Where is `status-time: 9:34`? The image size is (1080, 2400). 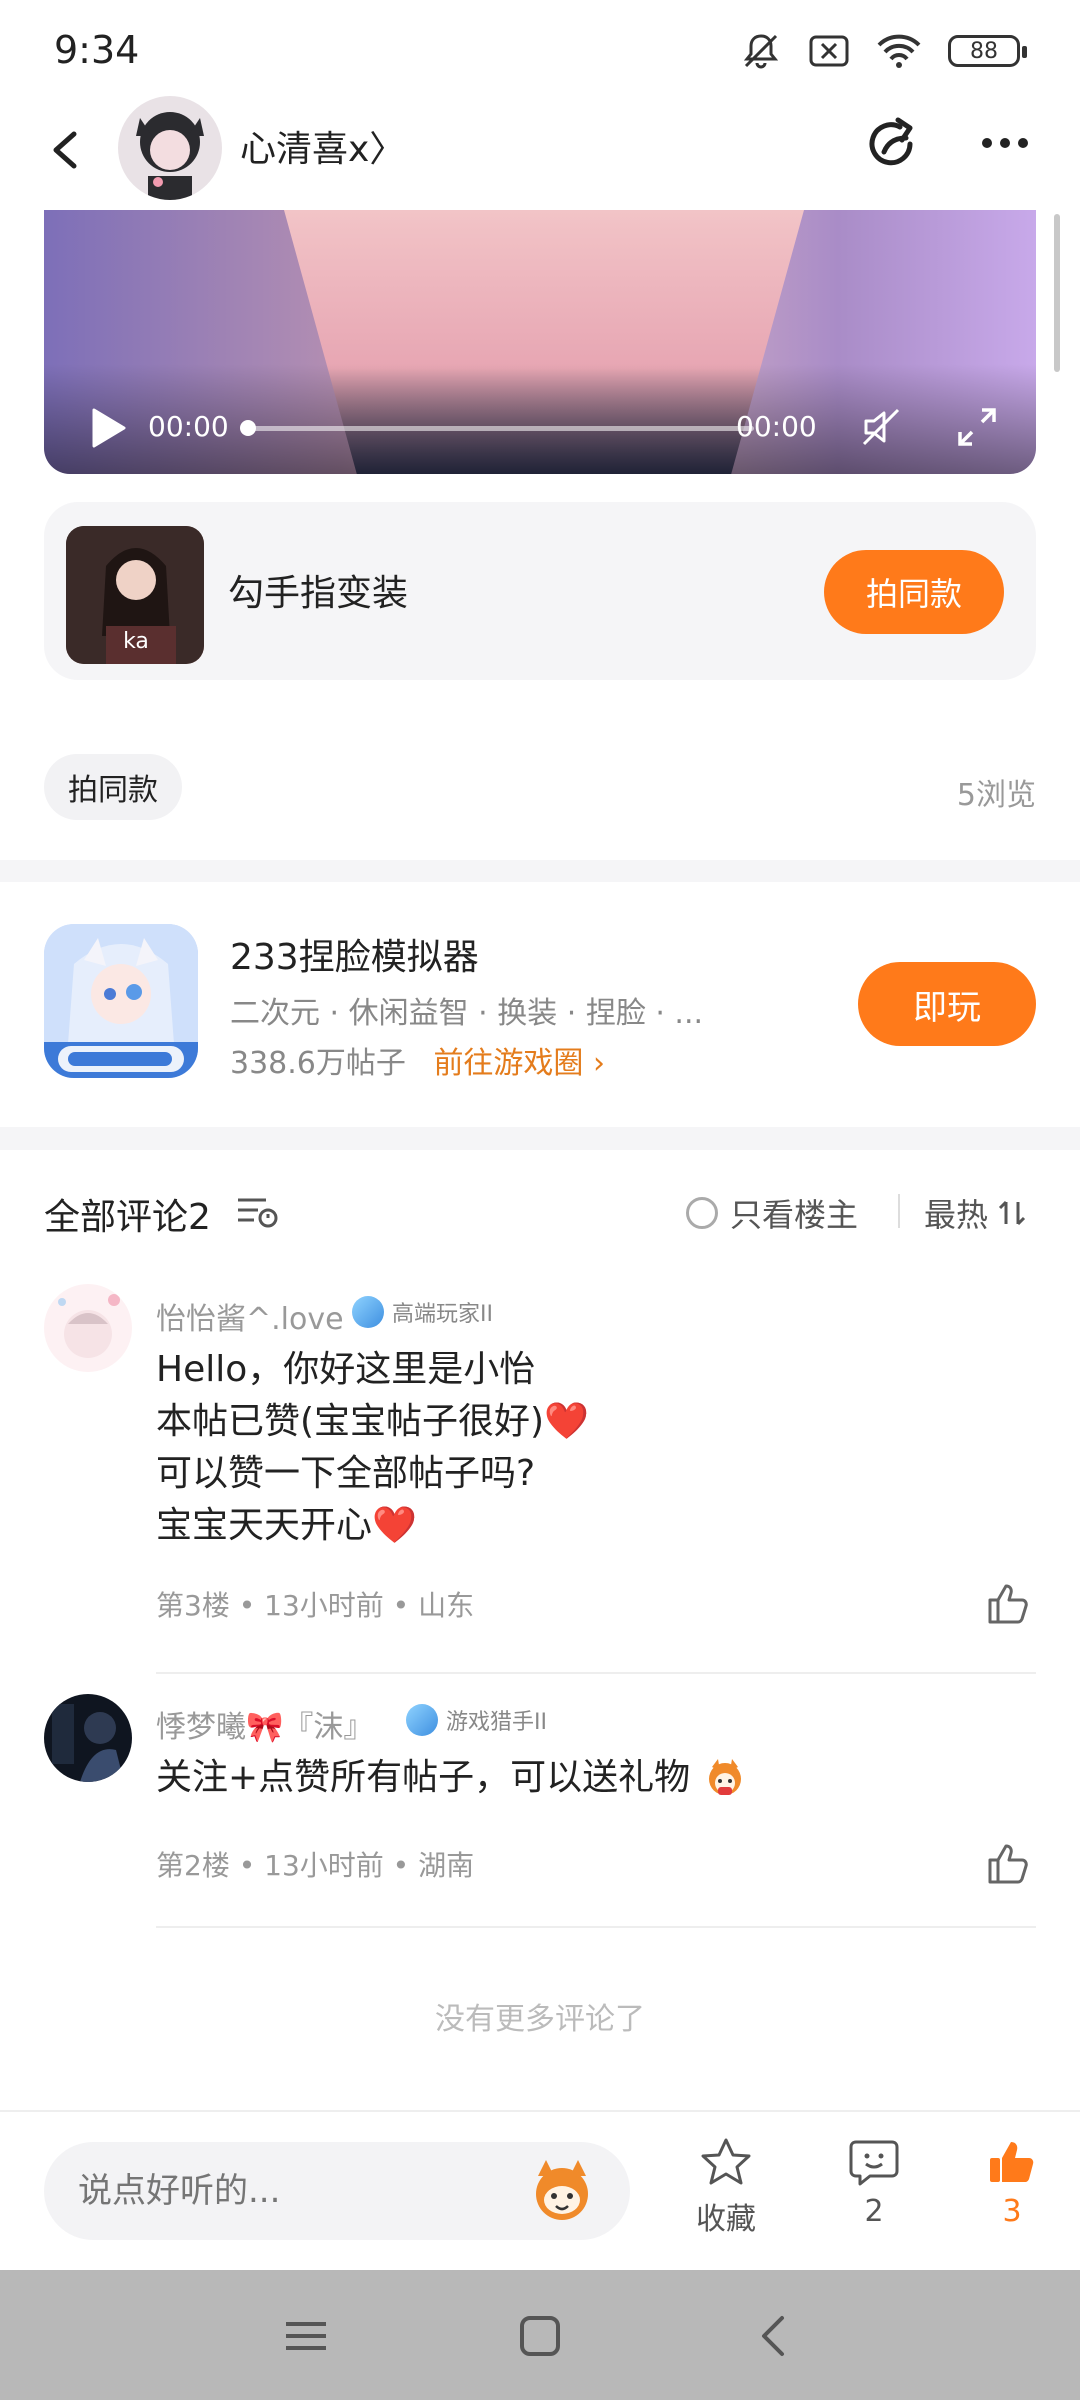 status-time: 9:34 is located at coordinates (97, 50).